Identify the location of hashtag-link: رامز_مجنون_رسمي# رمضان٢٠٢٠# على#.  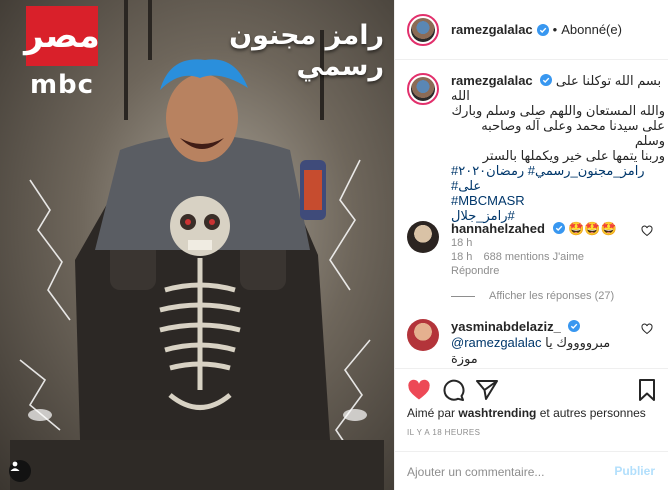
(558, 178).